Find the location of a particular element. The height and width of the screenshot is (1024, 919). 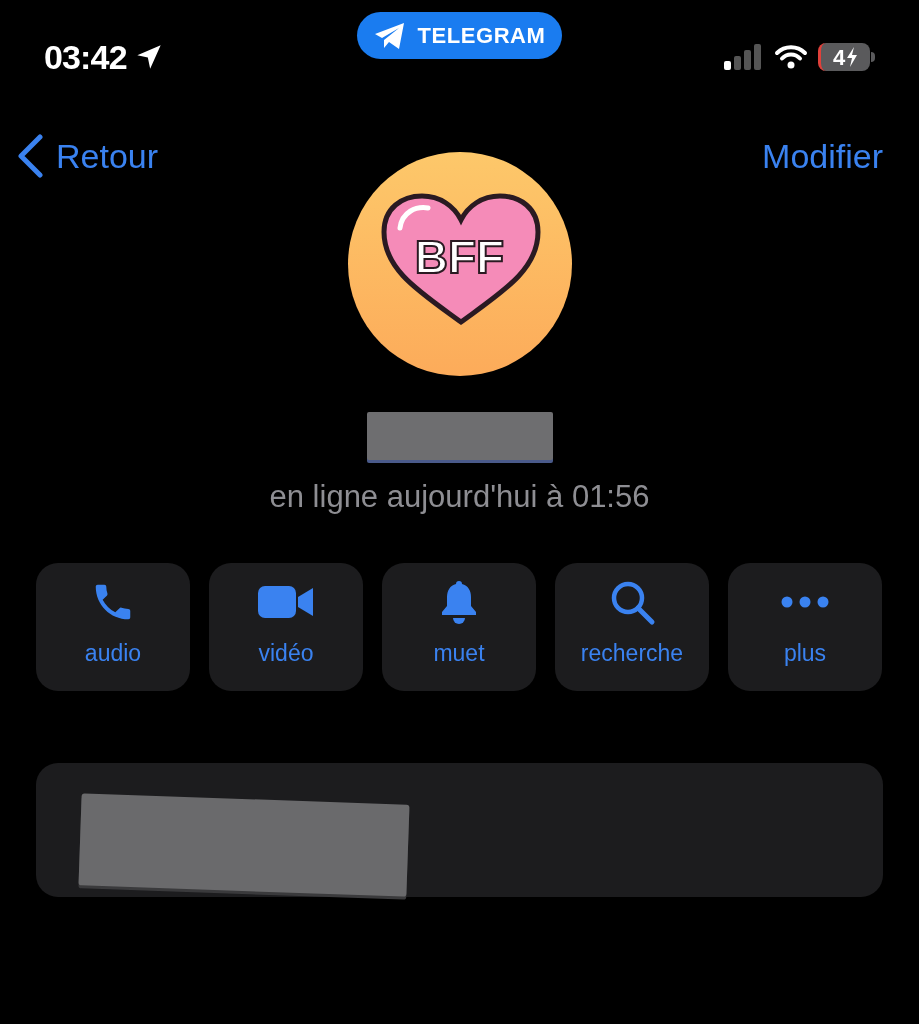

action-button: plus is located at coordinates (805, 626).